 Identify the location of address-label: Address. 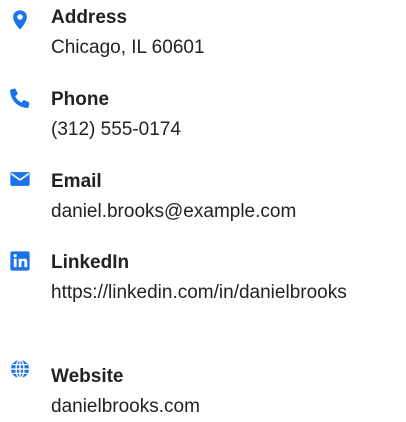
(89, 17).